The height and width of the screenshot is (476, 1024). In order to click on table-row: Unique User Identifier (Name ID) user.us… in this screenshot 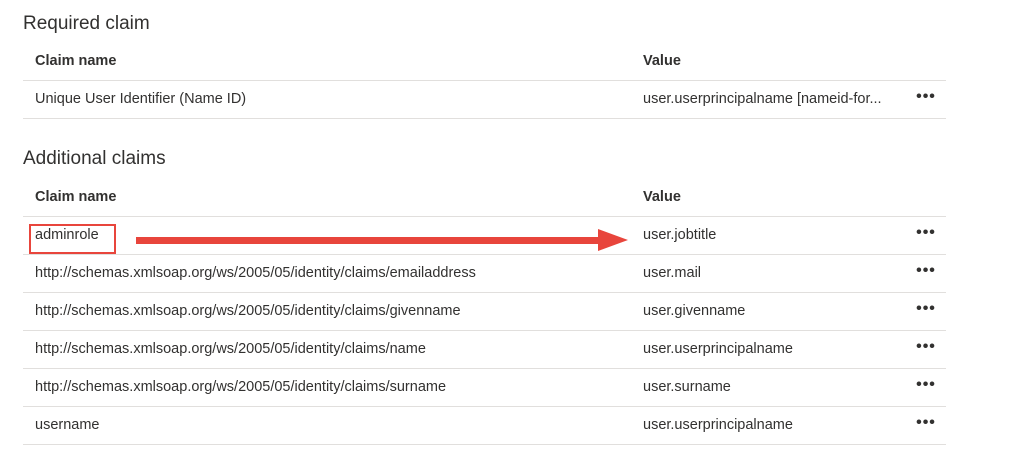, I will do `click(484, 100)`.